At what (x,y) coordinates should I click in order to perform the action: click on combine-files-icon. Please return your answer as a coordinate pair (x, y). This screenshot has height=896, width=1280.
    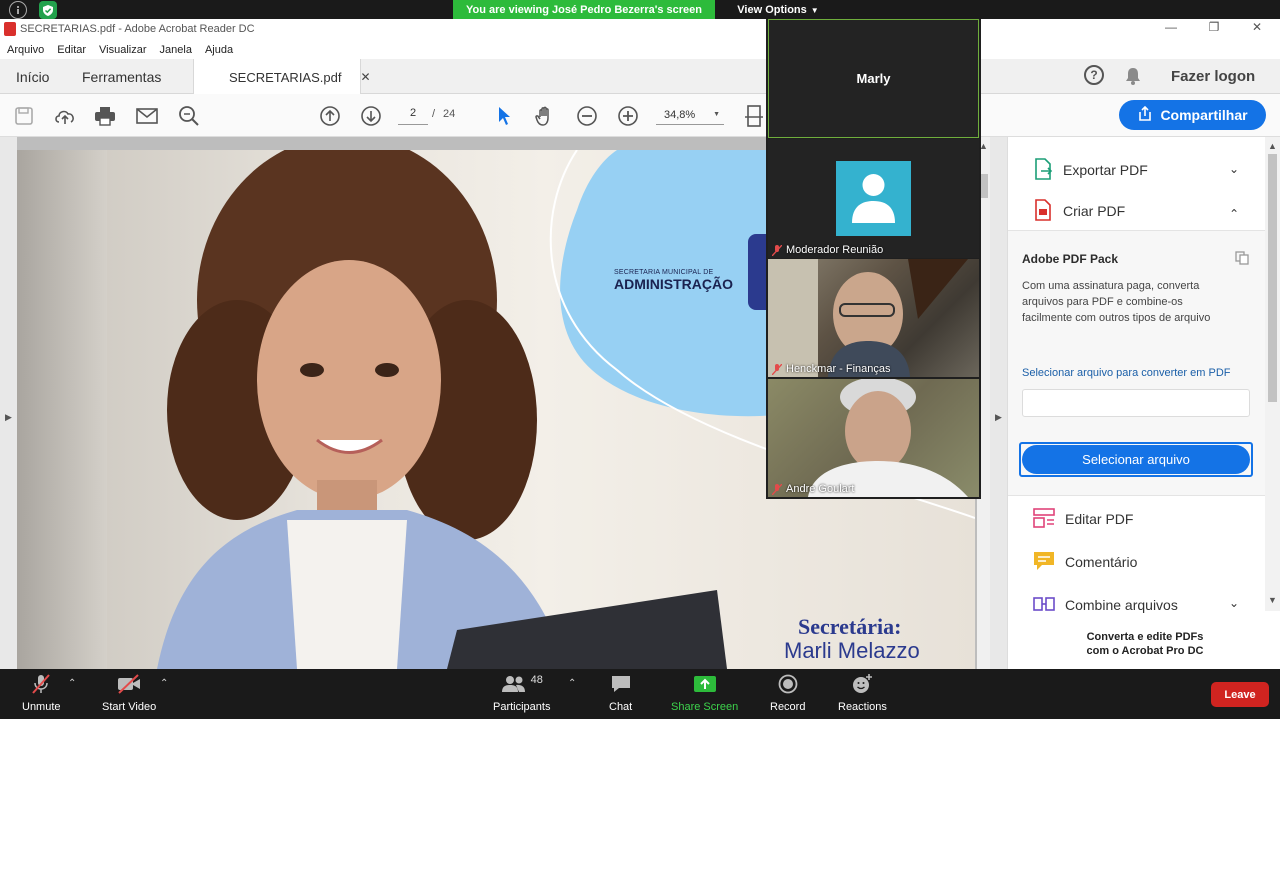
    Looking at the image, I should click on (1044, 605).